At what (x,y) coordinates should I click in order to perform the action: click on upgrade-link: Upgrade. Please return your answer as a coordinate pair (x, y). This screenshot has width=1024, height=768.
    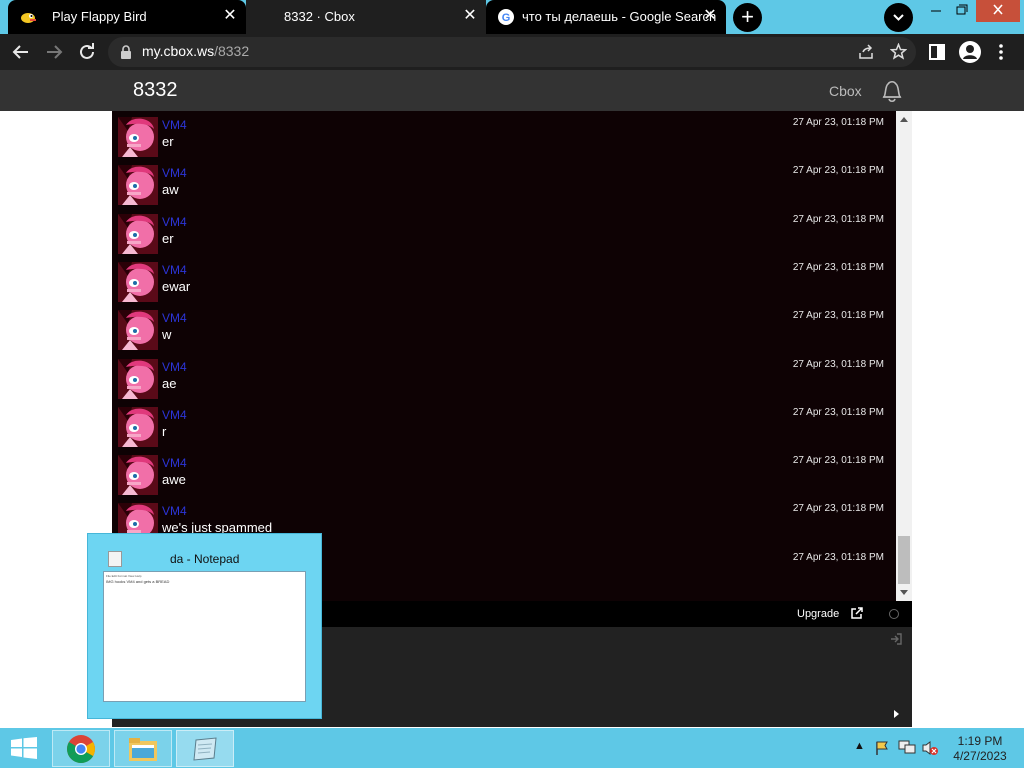
    Looking at the image, I should click on (818, 614).